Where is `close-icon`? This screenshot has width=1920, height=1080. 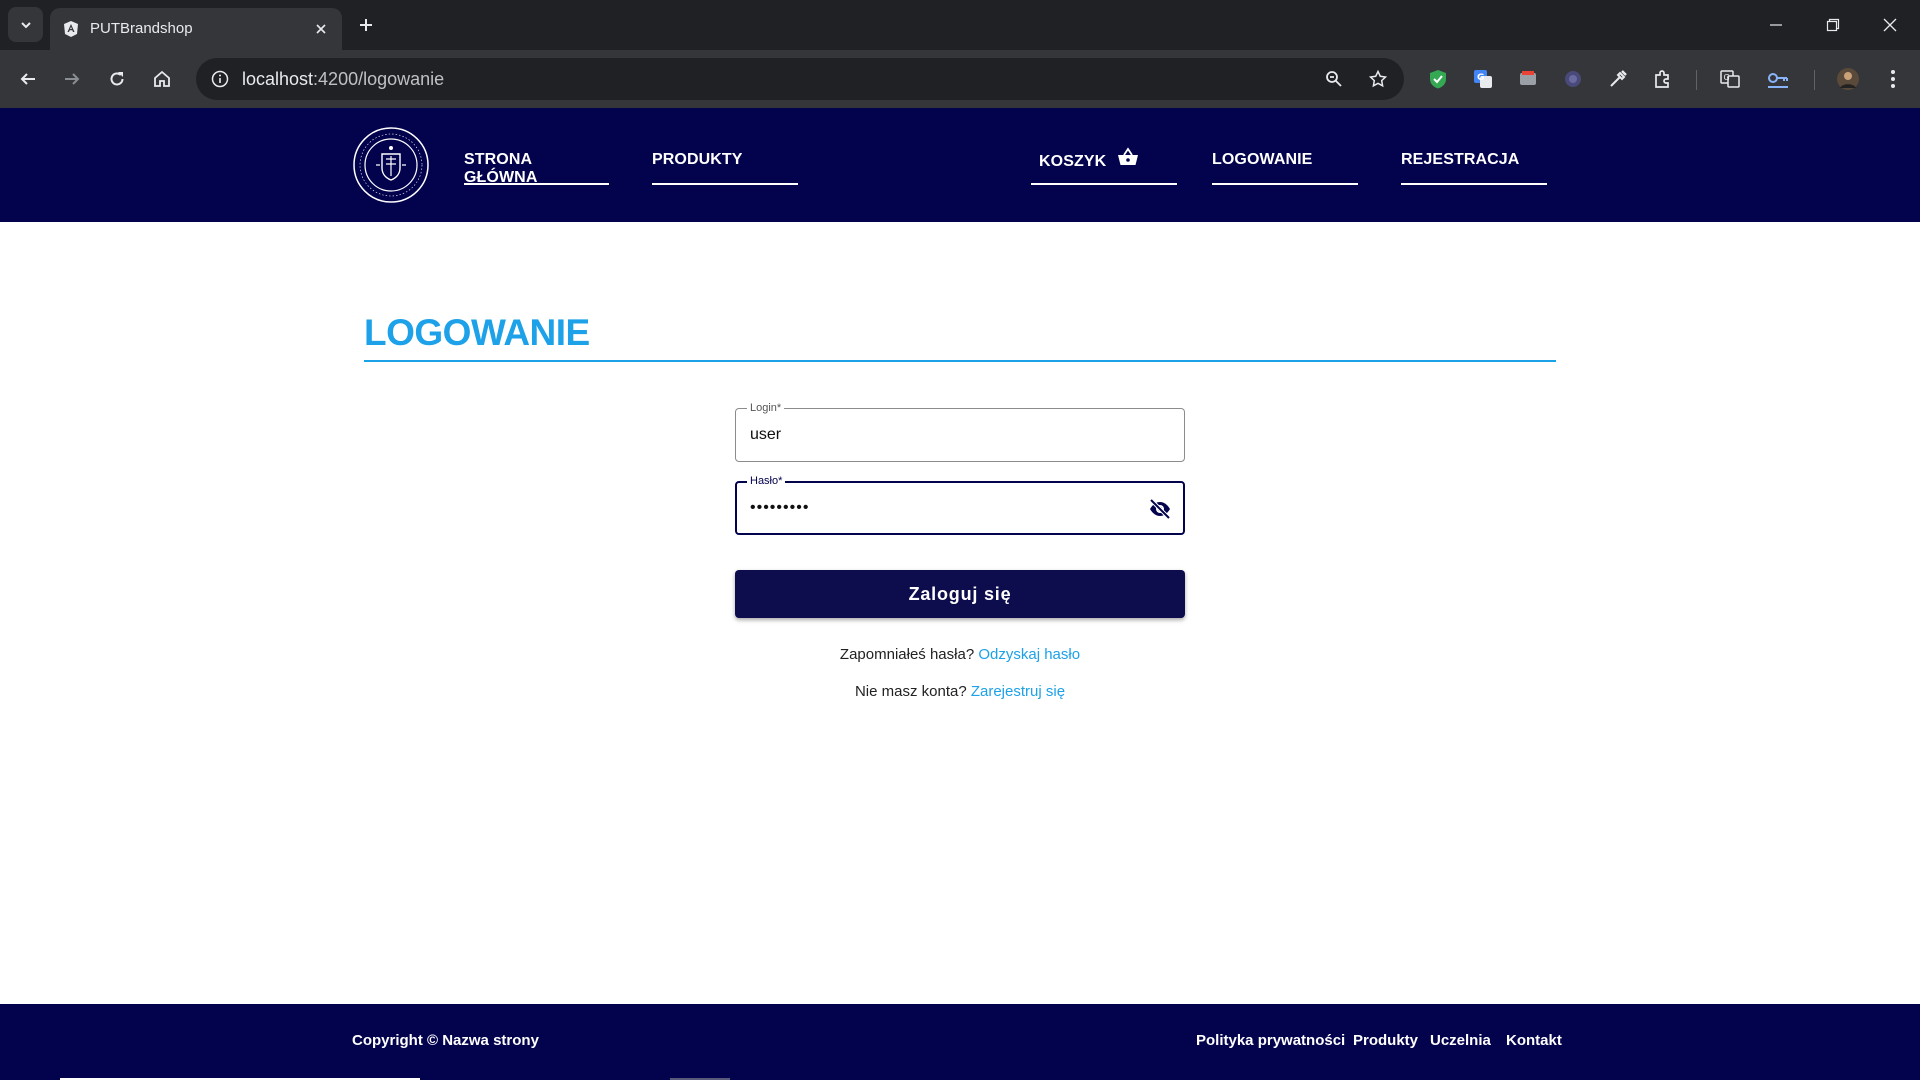
close-icon is located at coordinates (1890, 25).